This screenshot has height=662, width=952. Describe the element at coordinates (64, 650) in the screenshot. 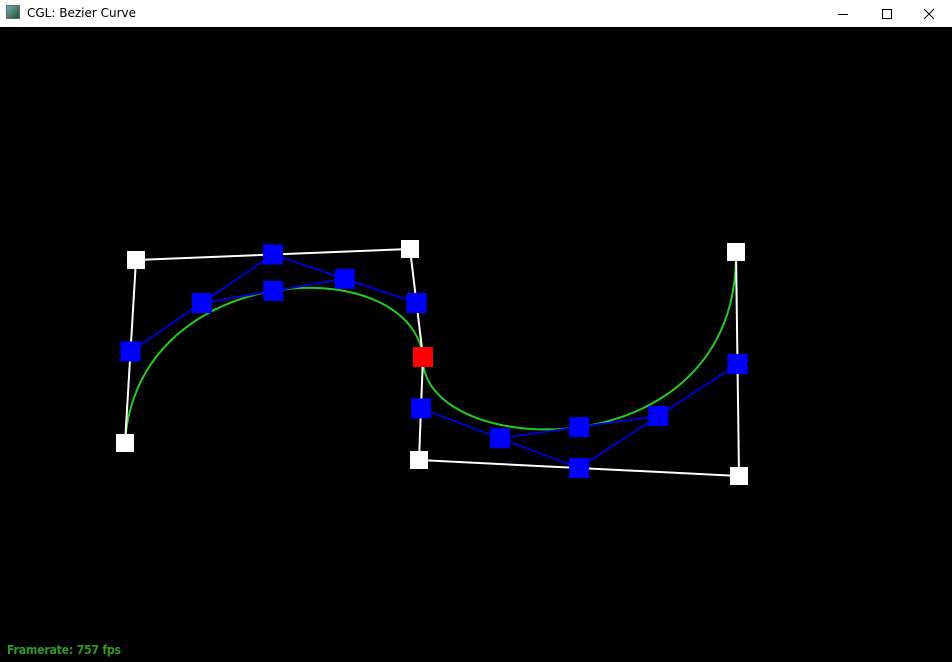

I see `framerate-readout: Framerate: 757 fps` at that location.